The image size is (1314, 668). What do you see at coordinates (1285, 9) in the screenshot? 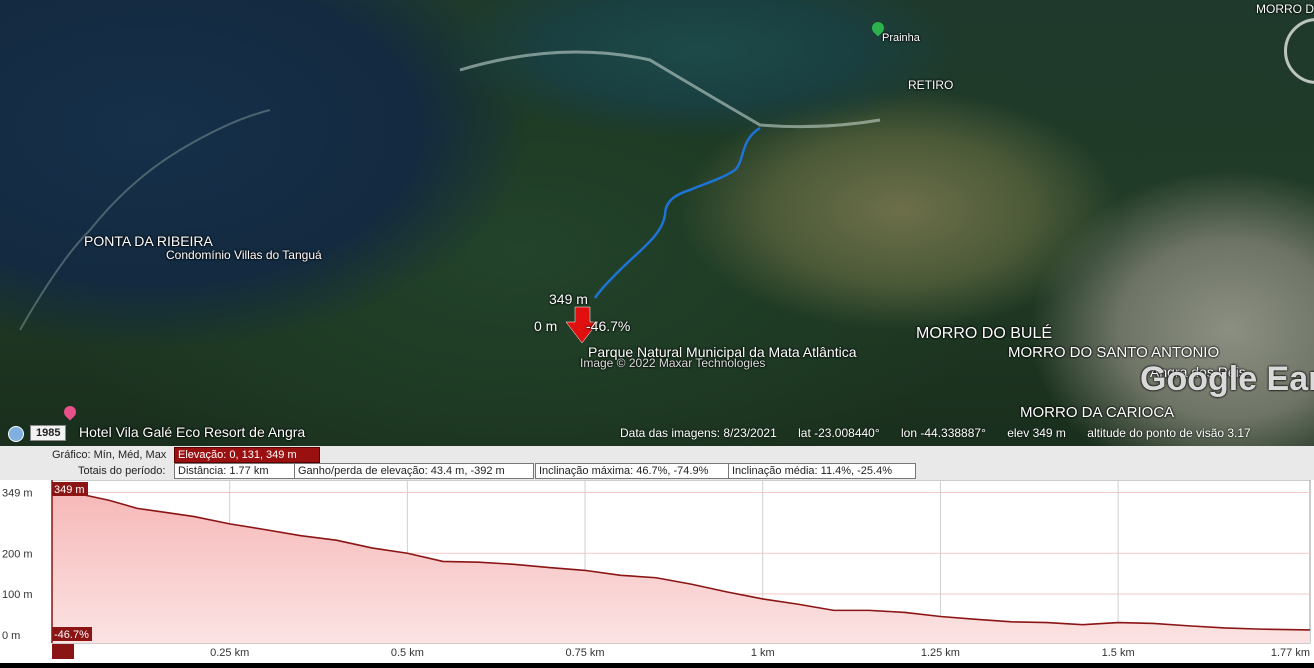
I see `label-morro-top: MORRO D` at bounding box center [1285, 9].